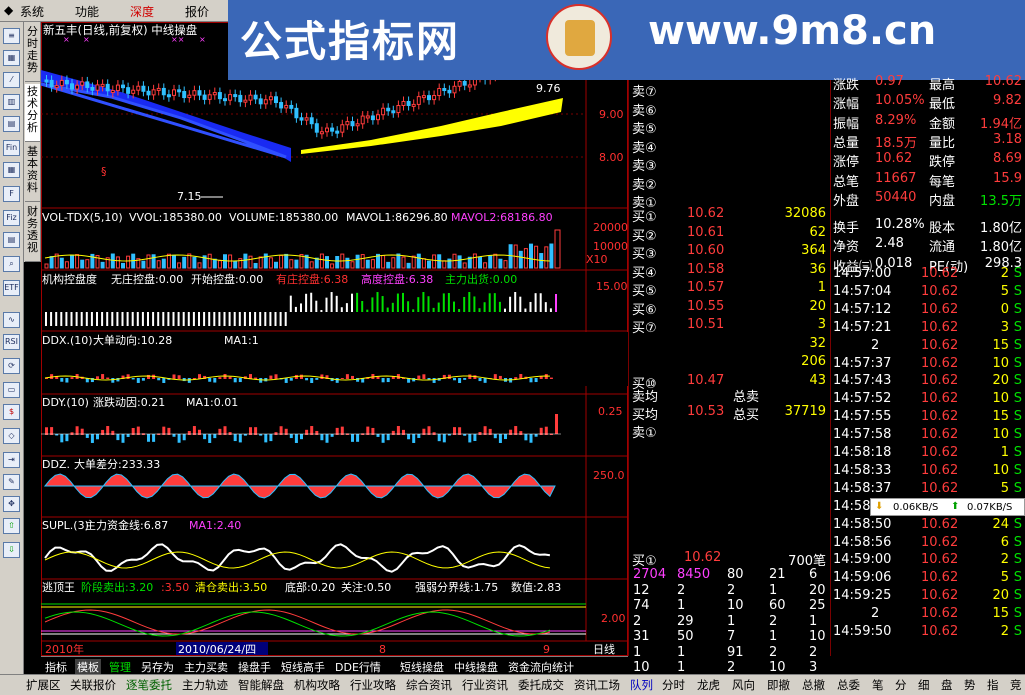 The image size is (1025, 695). I want to click on queue-cell: 3, so click(813, 667).